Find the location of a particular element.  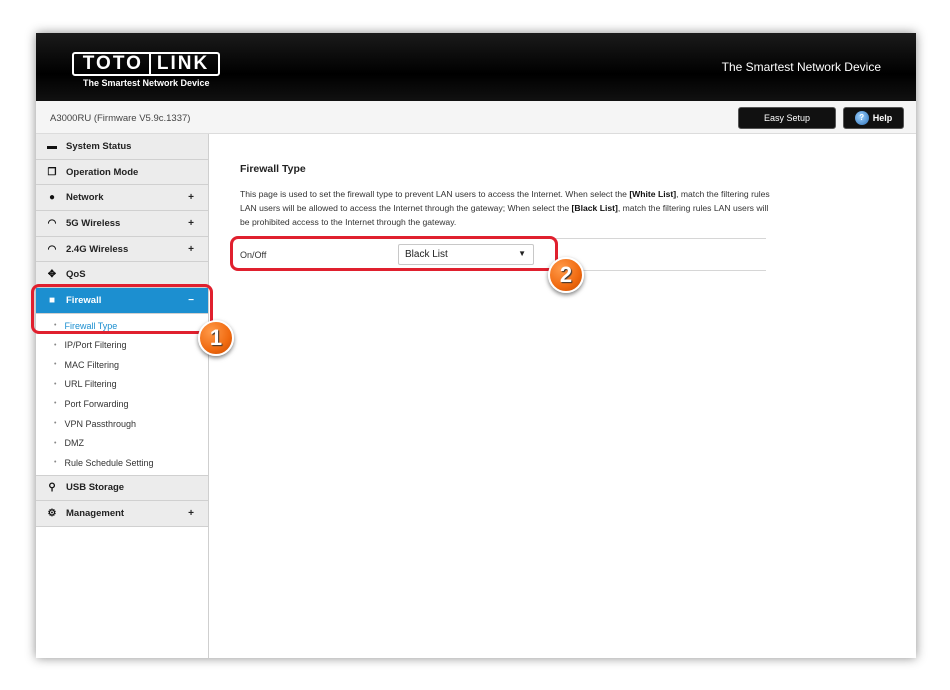

sidebar-item-24g-wireless: ◠ 2.4G Wireless + is located at coordinates (122, 249).